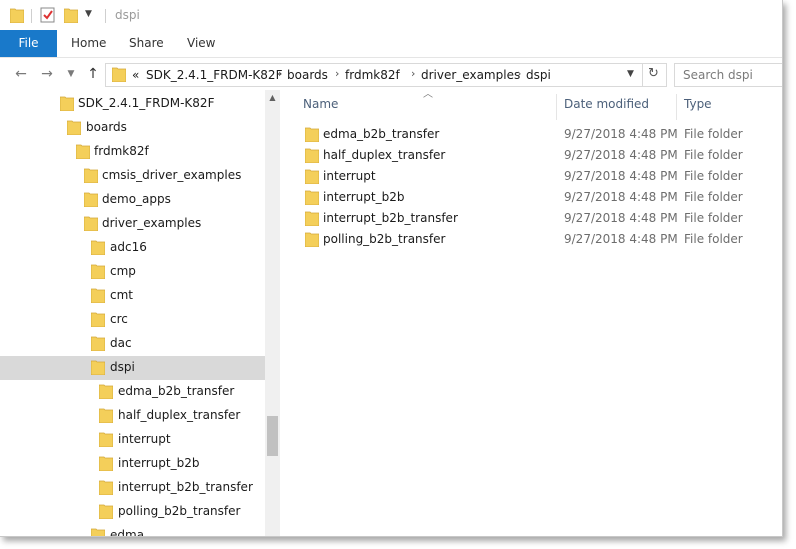 Image resolution: width=796 pixels, height=549 pixels. I want to click on scroll-up-icon: ▲, so click(272, 97).